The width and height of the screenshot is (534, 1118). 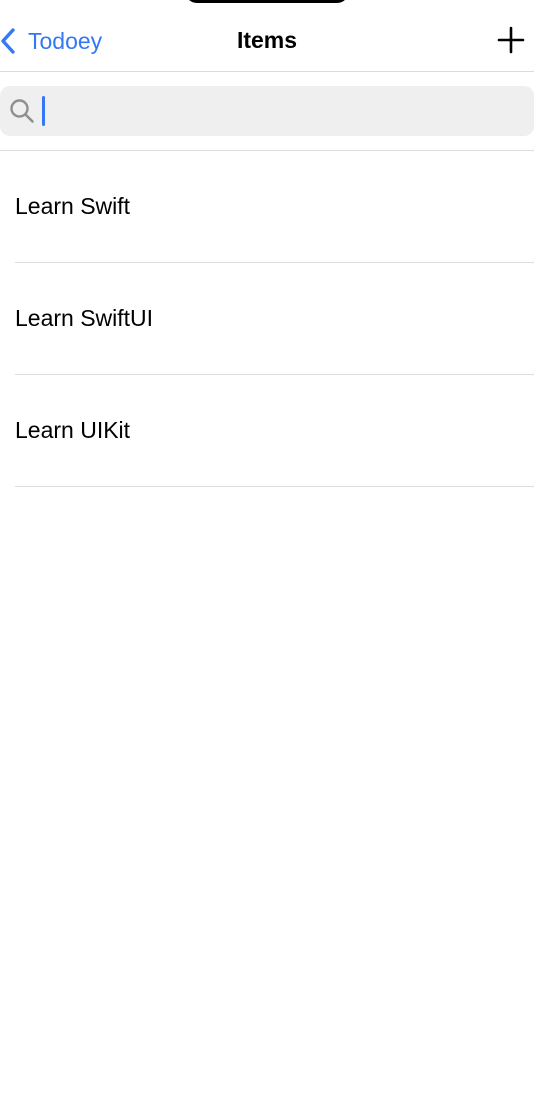 What do you see at coordinates (267, 207) in the screenshot?
I see `list-item: Learn Swift` at bounding box center [267, 207].